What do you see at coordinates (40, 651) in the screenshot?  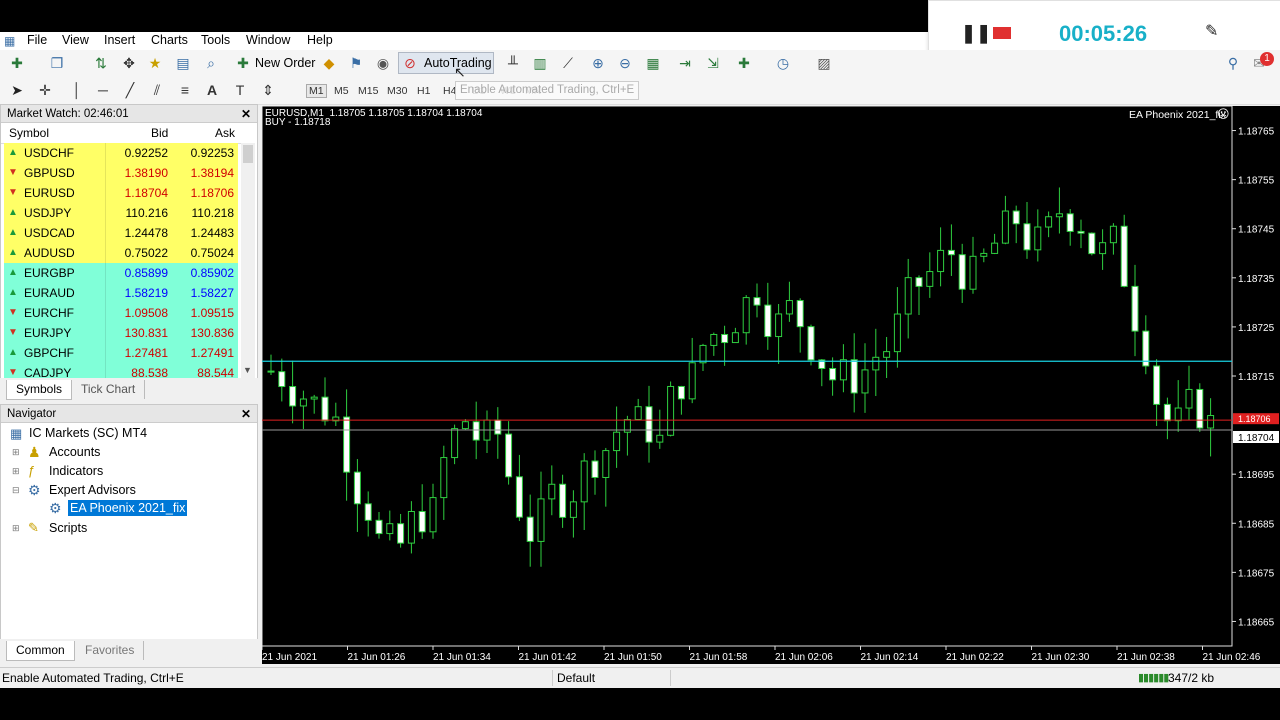 I see `tab-common: Common` at bounding box center [40, 651].